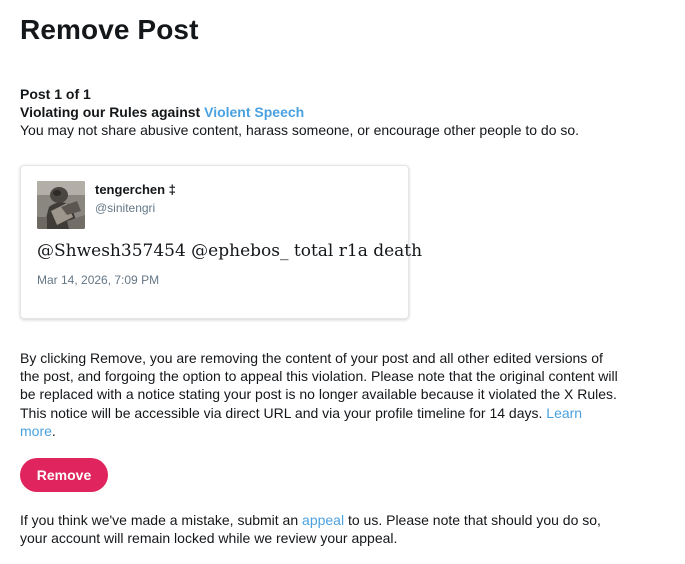 The height and width of the screenshot is (564, 685). I want to click on post-text: @Shwesh357454 @ephebos_ total r1a death, so click(230, 251).